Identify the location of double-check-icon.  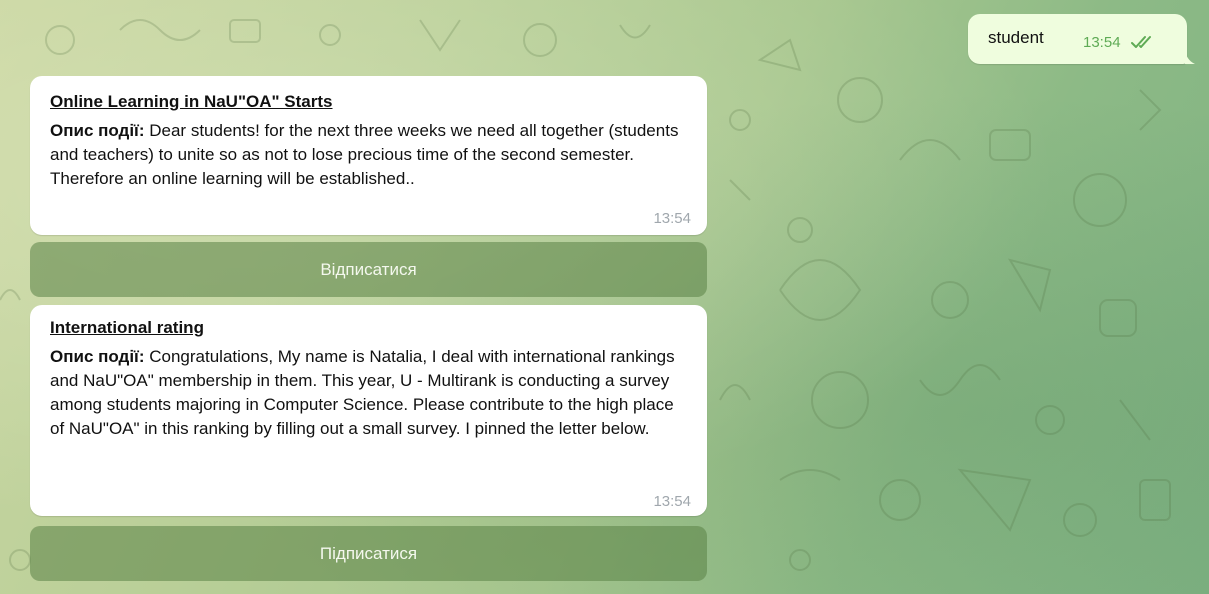
(1141, 42).